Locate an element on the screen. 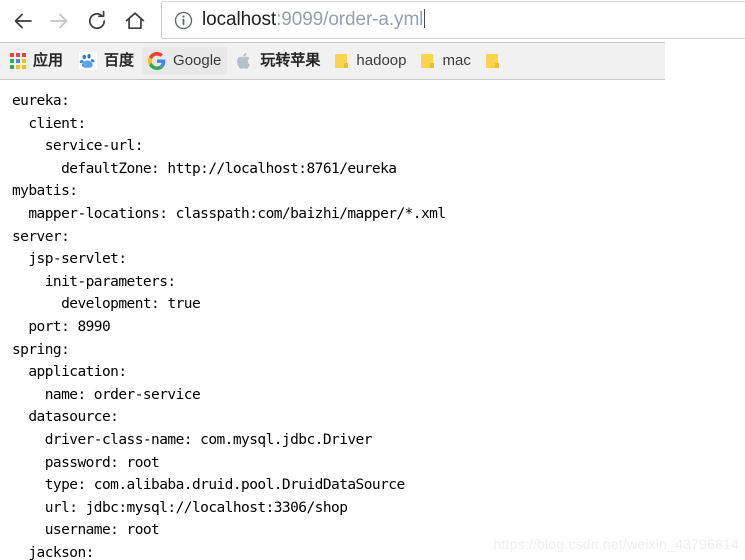  bookmark-item-apple: 玩转苹果 is located at coordinates (277, 61).